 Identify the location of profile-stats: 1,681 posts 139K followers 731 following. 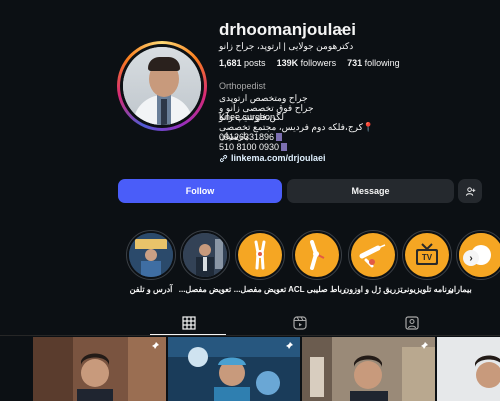
(309, 63).